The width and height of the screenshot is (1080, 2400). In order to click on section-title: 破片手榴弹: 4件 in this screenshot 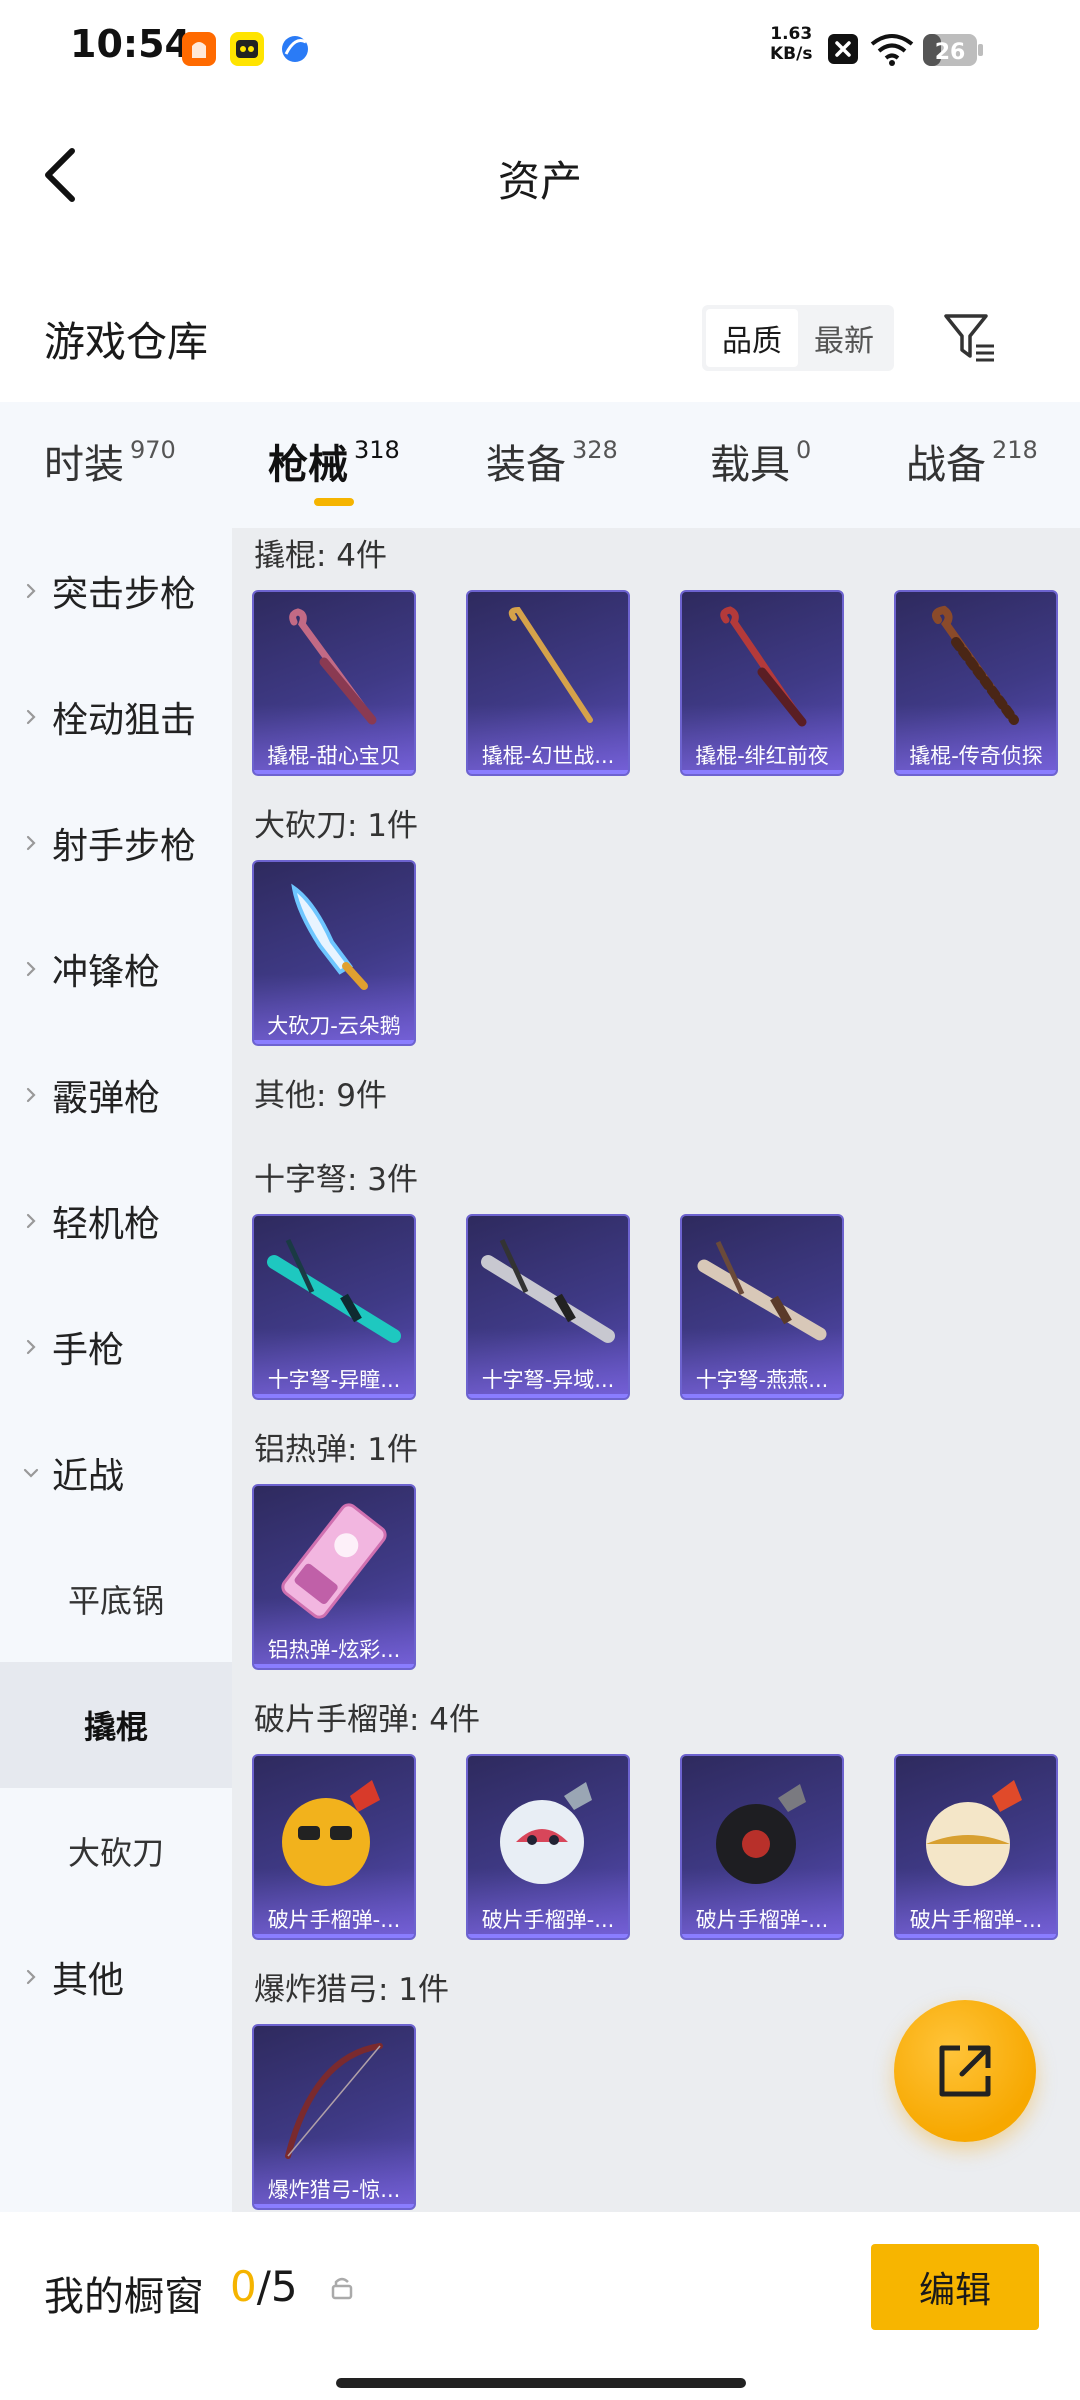, I will do `click(367, 1720)`.